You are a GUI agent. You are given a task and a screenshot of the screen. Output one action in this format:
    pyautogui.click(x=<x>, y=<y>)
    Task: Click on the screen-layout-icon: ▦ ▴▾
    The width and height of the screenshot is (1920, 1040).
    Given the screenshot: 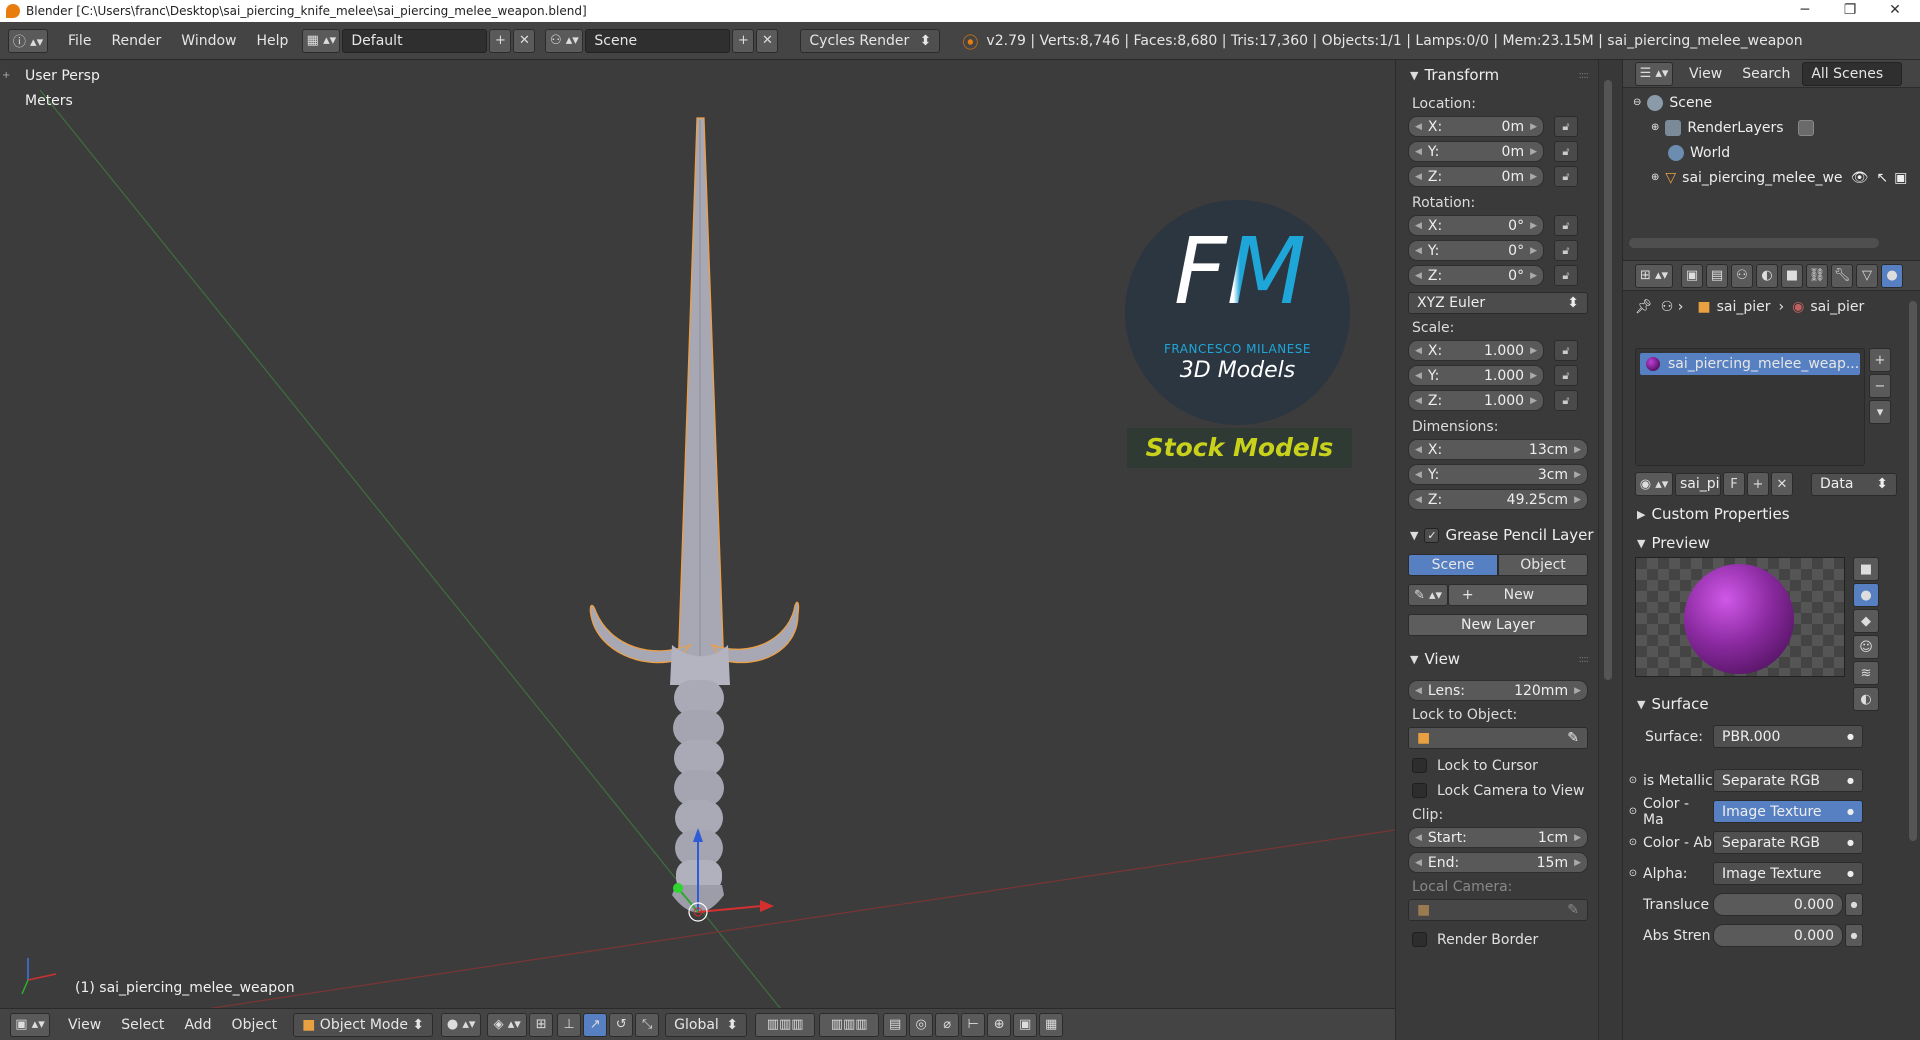 What is the action you would take?
    pyautogui.click(x=321, y=40)
    